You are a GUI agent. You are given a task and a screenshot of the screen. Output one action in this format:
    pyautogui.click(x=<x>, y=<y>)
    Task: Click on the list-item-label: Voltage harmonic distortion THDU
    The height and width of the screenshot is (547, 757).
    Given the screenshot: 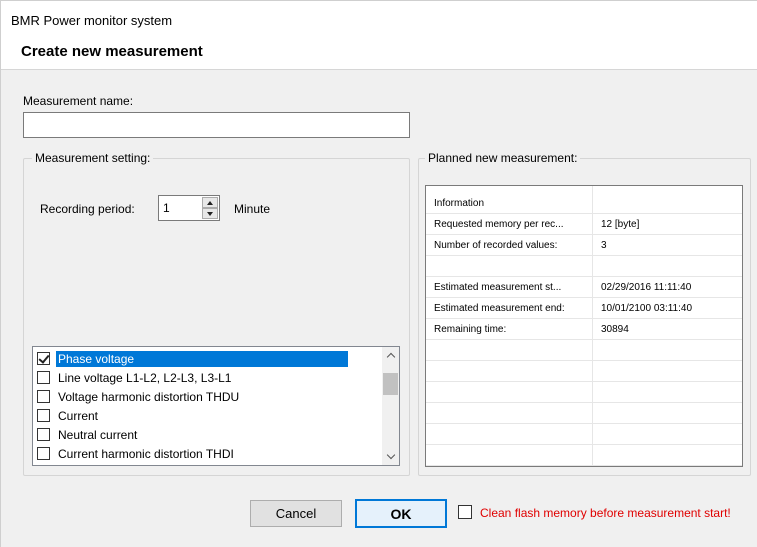 What is the action you would take?
    pyautogui.click(x=149, y=396)
    